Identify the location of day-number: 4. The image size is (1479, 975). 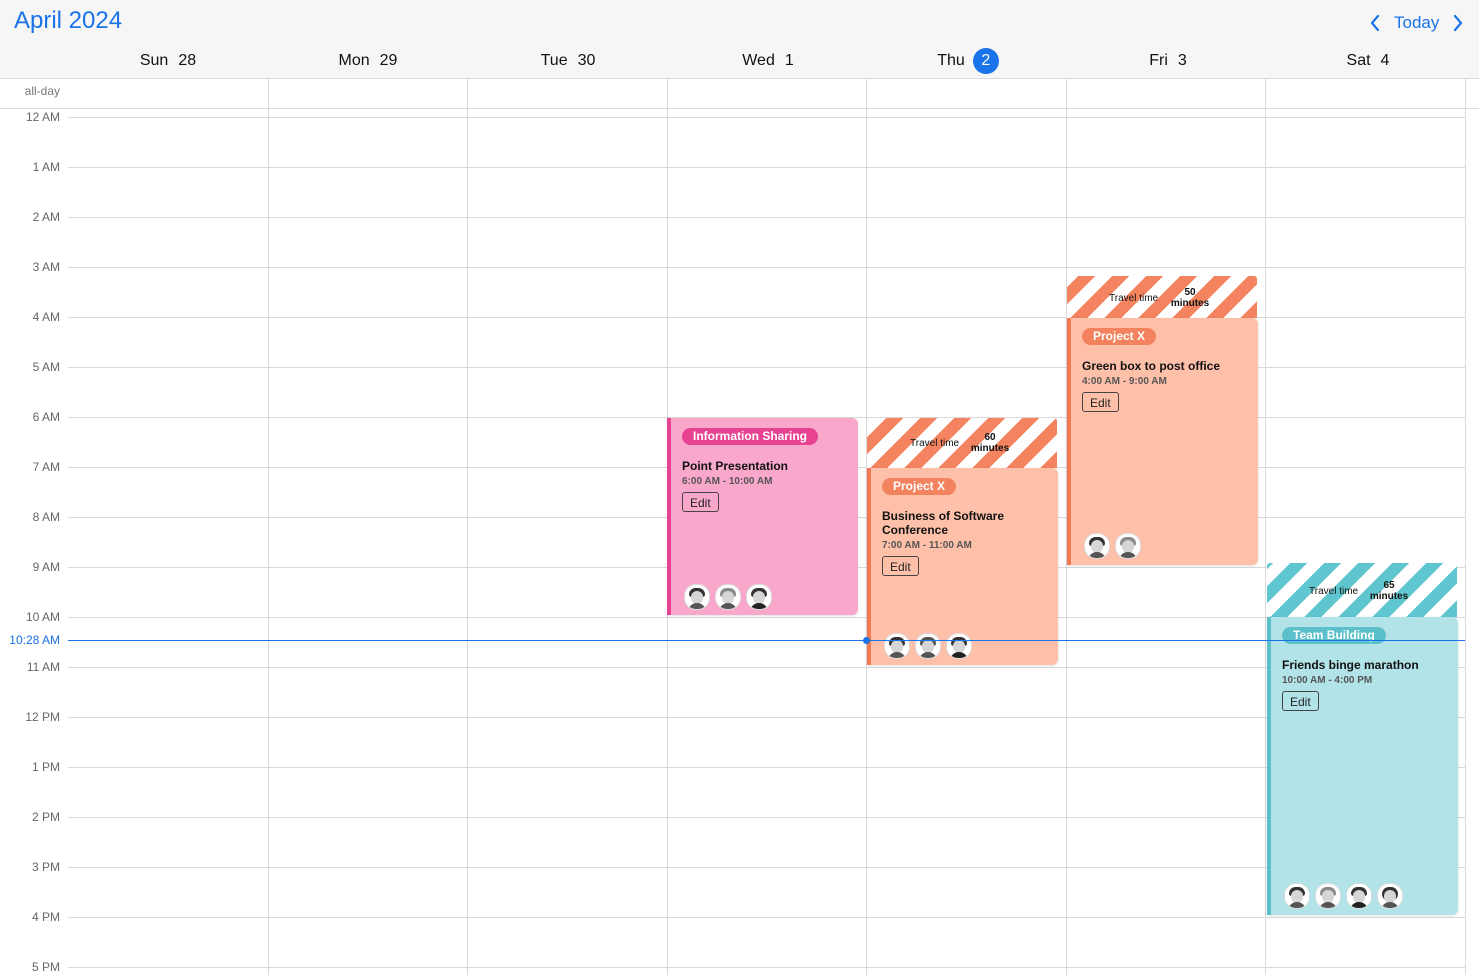
(1385, 60).